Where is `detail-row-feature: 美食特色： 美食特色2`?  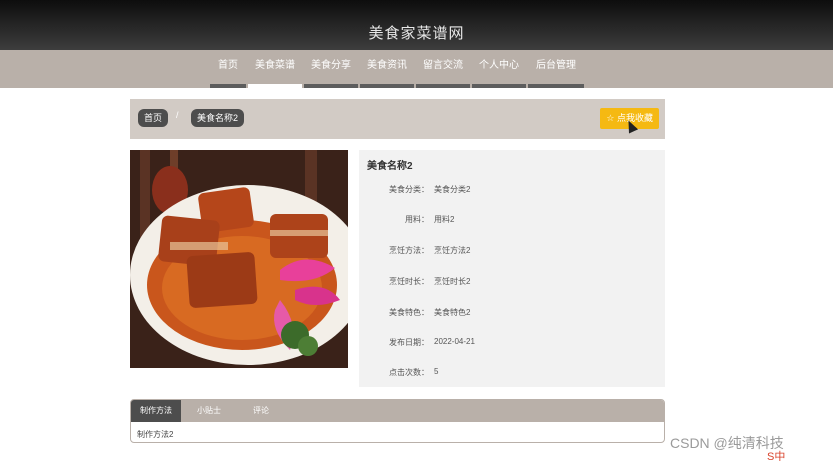
detail-row-feature: 美食特色： 美食特色2 is located at coordinates (512, 315).